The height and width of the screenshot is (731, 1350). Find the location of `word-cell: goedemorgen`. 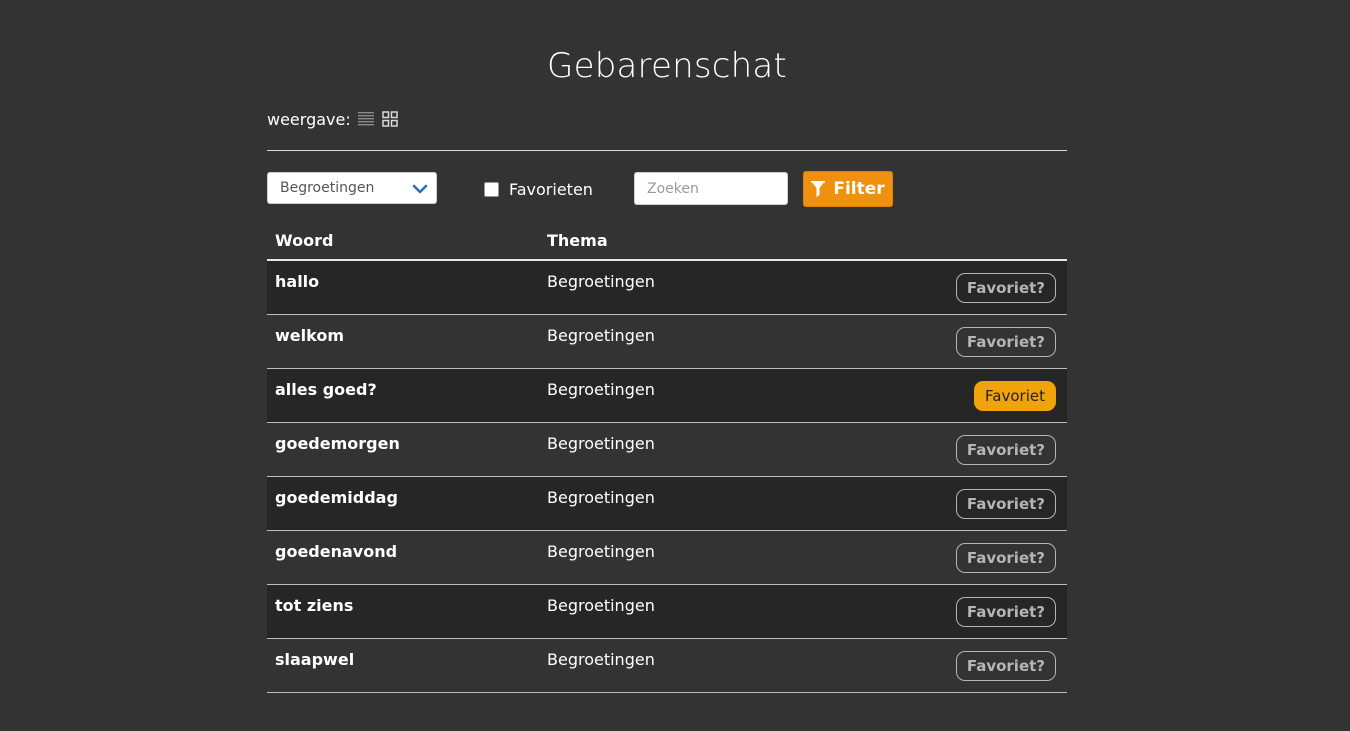

word-cell: goedemorgen is located at coordinates (337, 443).